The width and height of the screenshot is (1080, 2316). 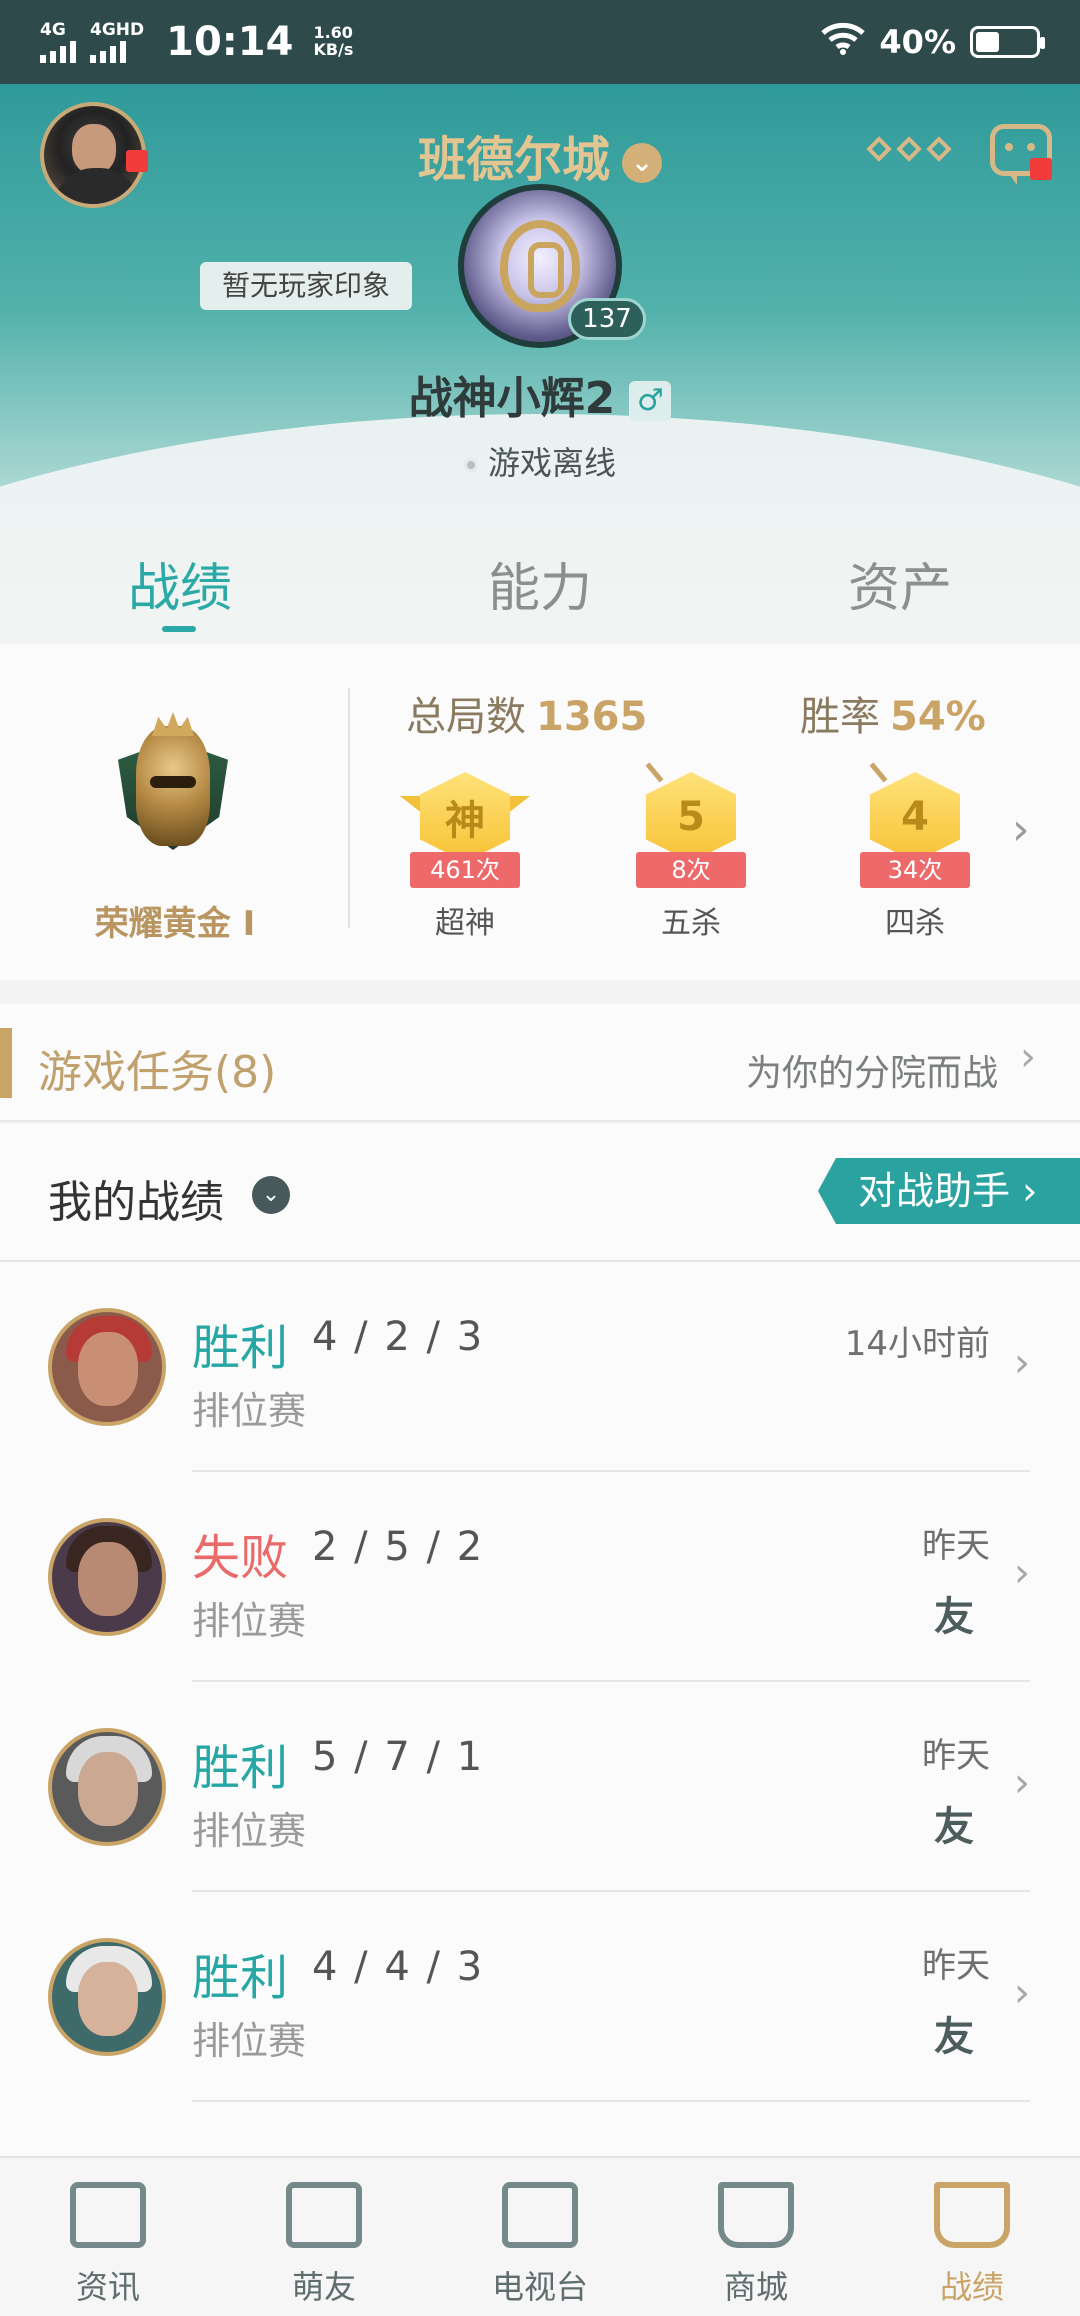 I want to click on bottom-nav: 资讯 萌友 电视台 商城 战绩, so click(x=540, y=2236).